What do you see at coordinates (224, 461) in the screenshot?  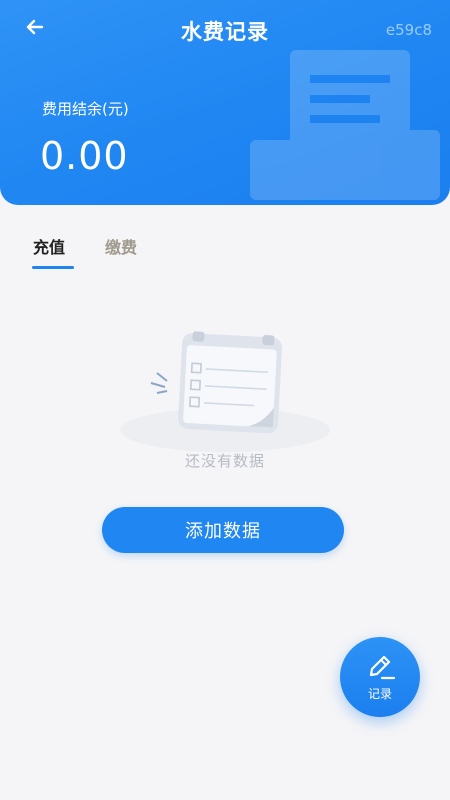 I see `empty-state-text: 还没有数据` at bounding box center [224, 461].